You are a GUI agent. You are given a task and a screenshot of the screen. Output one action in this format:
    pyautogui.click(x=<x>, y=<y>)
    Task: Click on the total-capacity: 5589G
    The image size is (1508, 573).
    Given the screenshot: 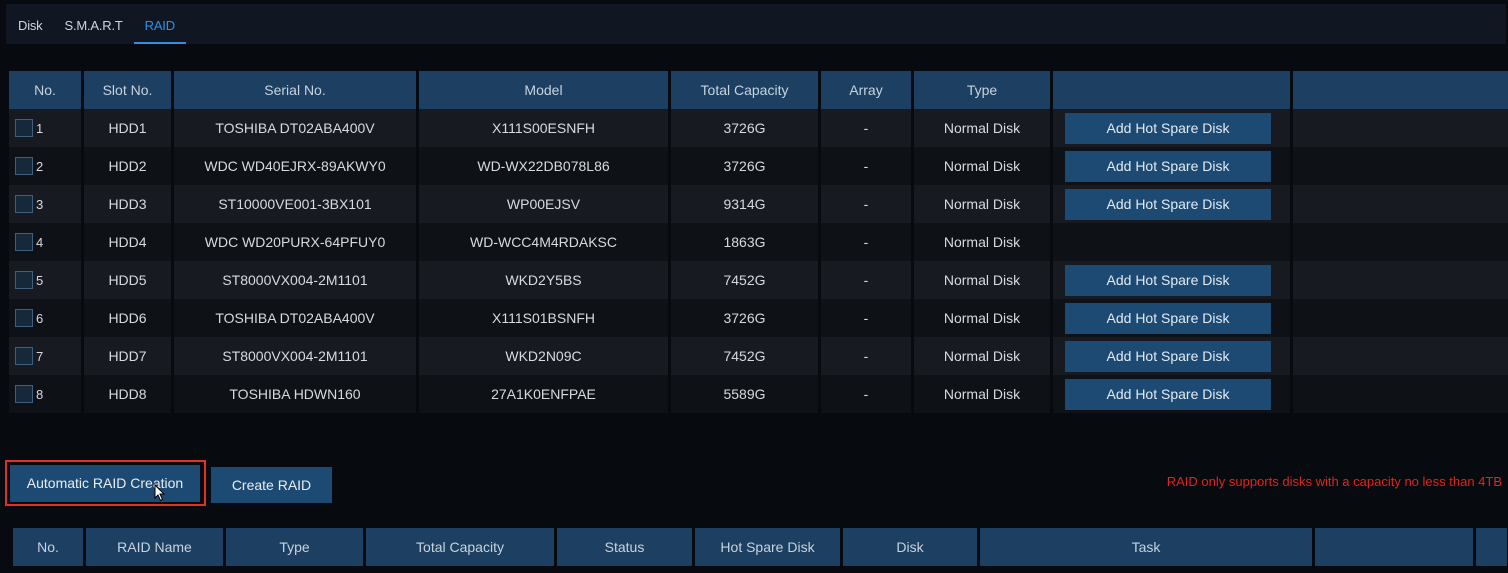 What is the action you would take?
    pyautogui.click(x=744, y=394)
    